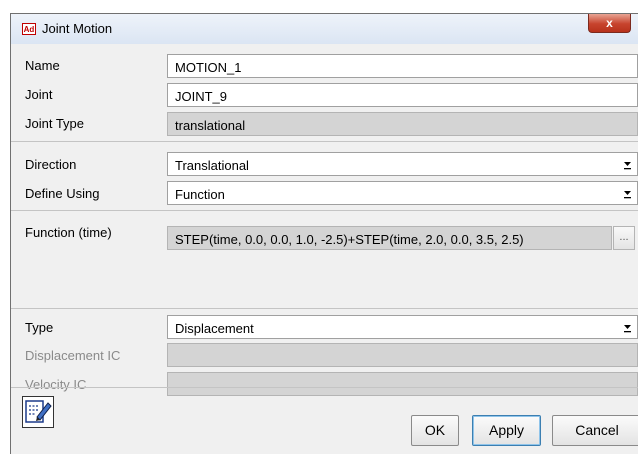  Describe the element at coordinates (402, 355) in the screenshot. I see `displacement-ic-field` at that location.